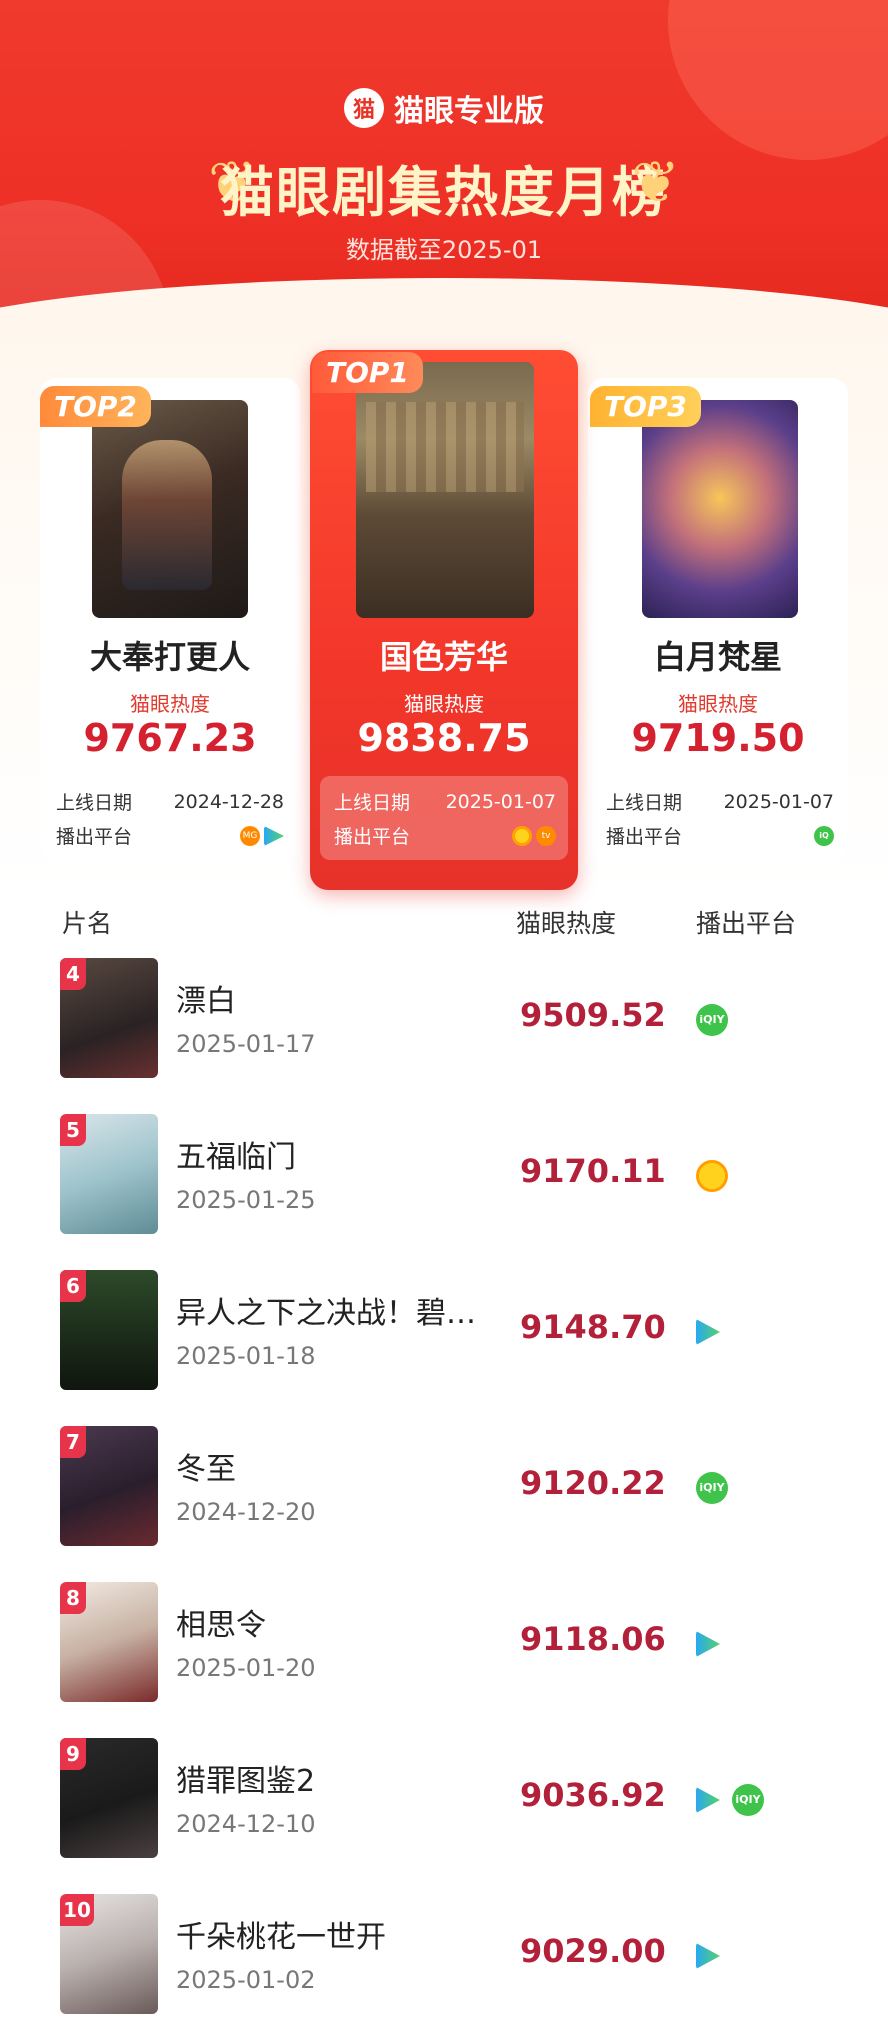 This screenshot has height=2043, width=888. What do you see at coordinates (77, 1910) in the screenshot?
I see `rank-badge: 10` at bounding box center [77, 1910].